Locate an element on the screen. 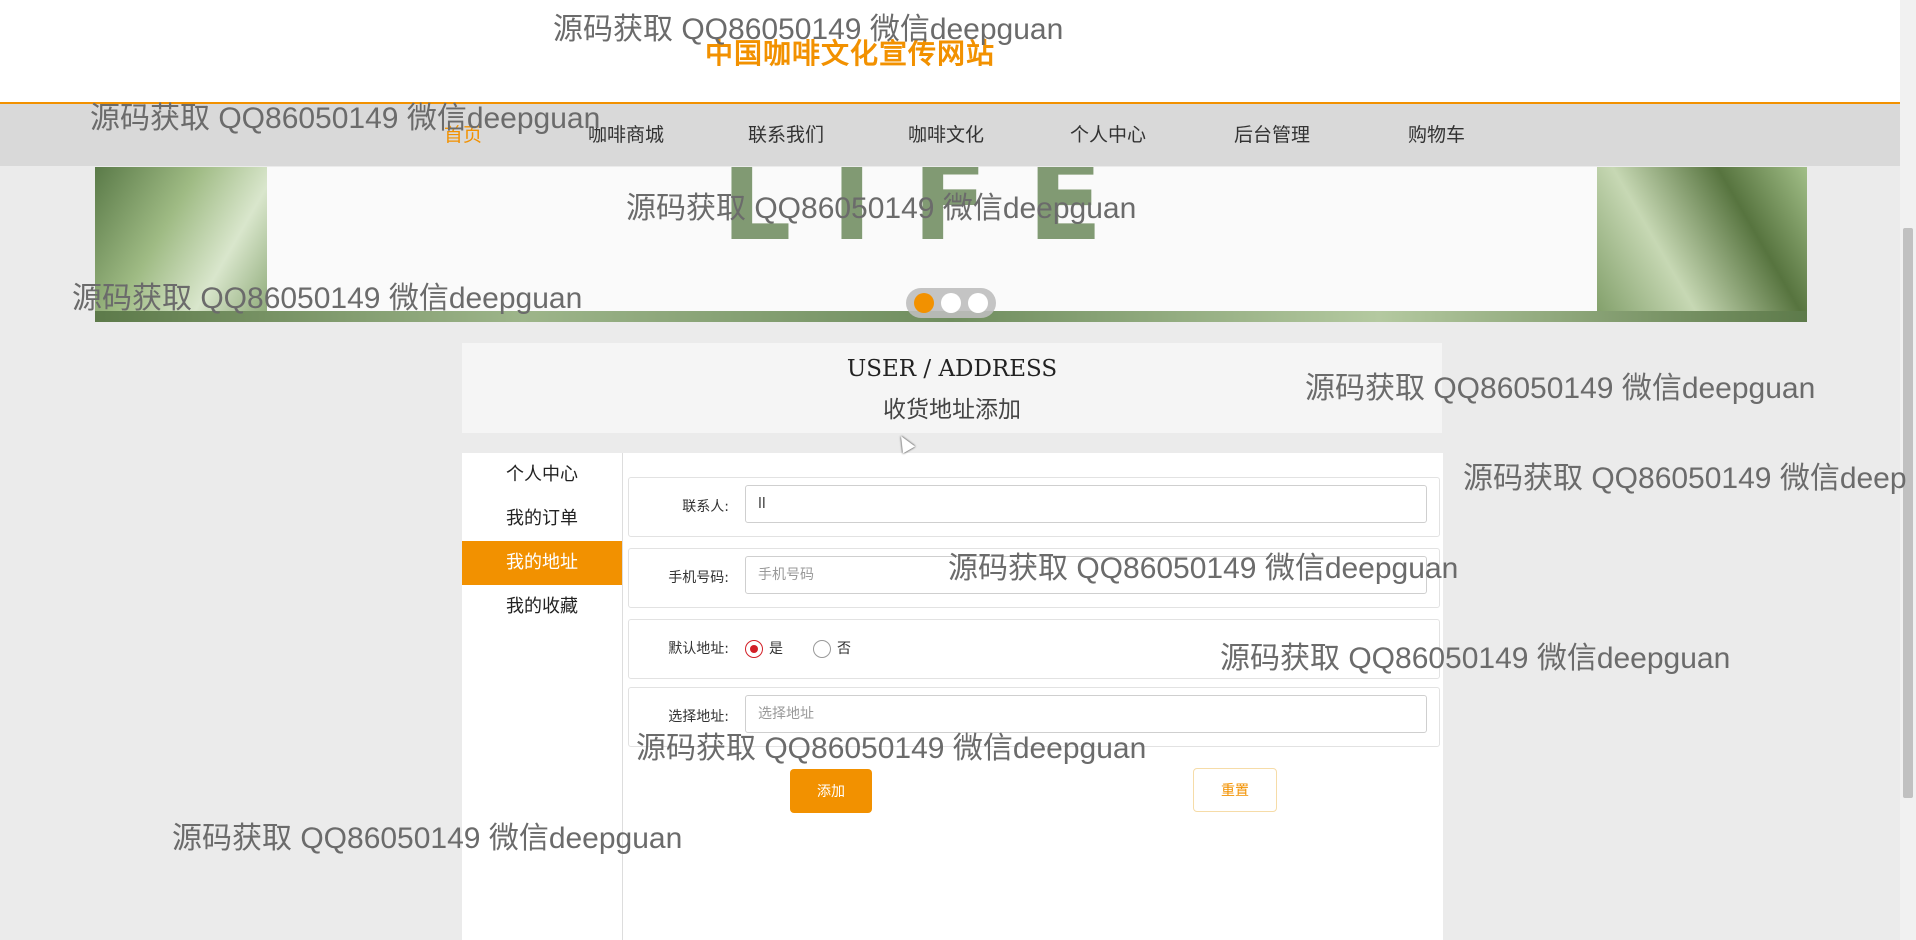 The image size is (1916, 940). nav-item-coffee-culture: 咖啡文化 is located at coordinates (946, 135).